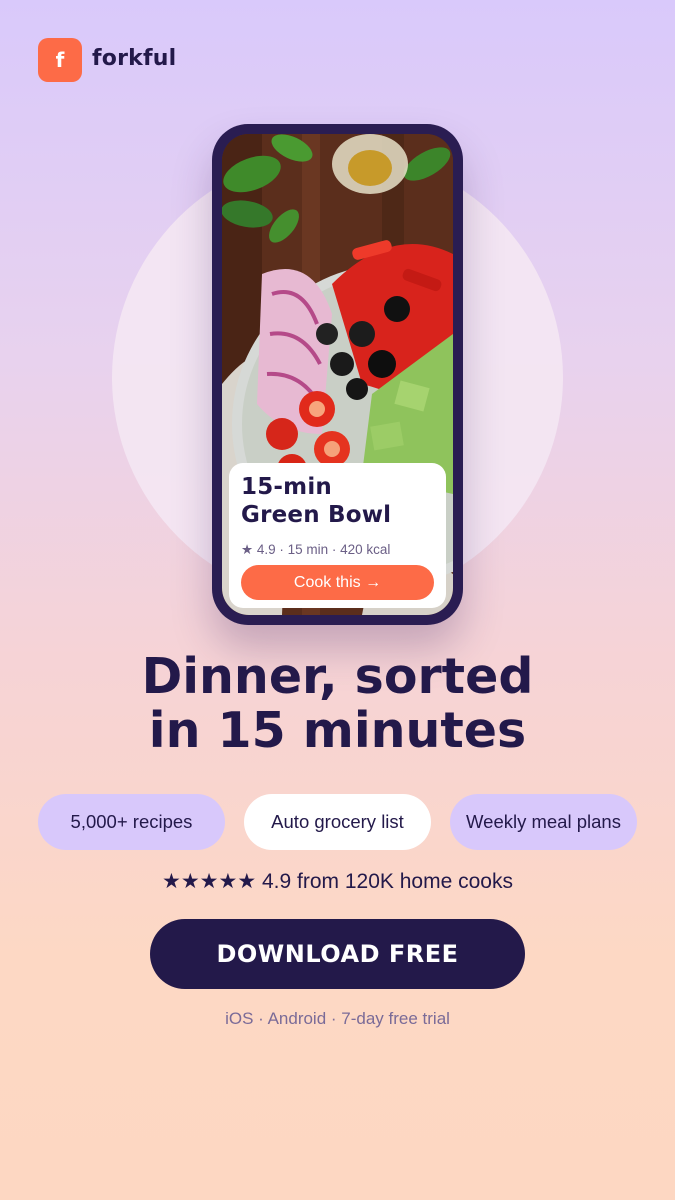 The image size is (675, 1200). I want to click on feature-chip-meal-plans: Weekly meal plans, so click(543, 822).